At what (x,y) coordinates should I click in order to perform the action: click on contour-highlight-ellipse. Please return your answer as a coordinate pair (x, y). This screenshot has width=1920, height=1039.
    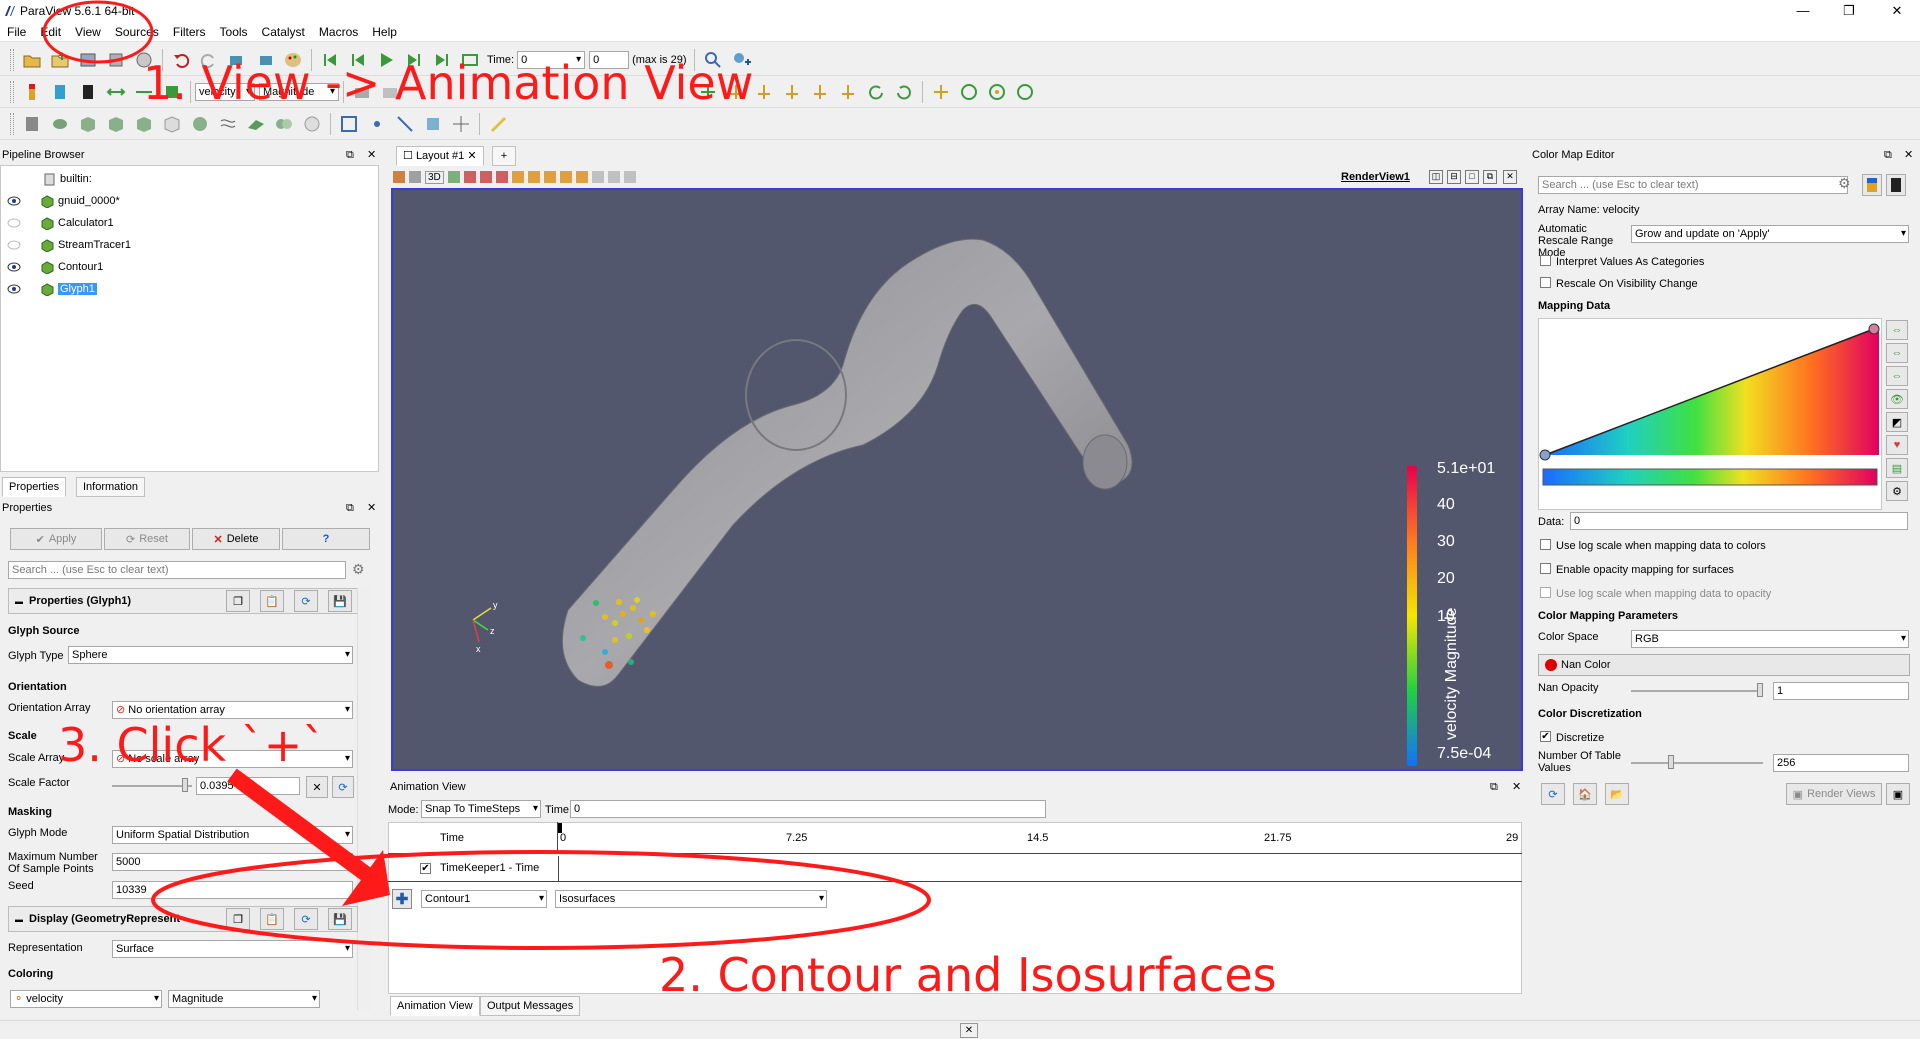
    Looking at the image, I should click on (541, 900).